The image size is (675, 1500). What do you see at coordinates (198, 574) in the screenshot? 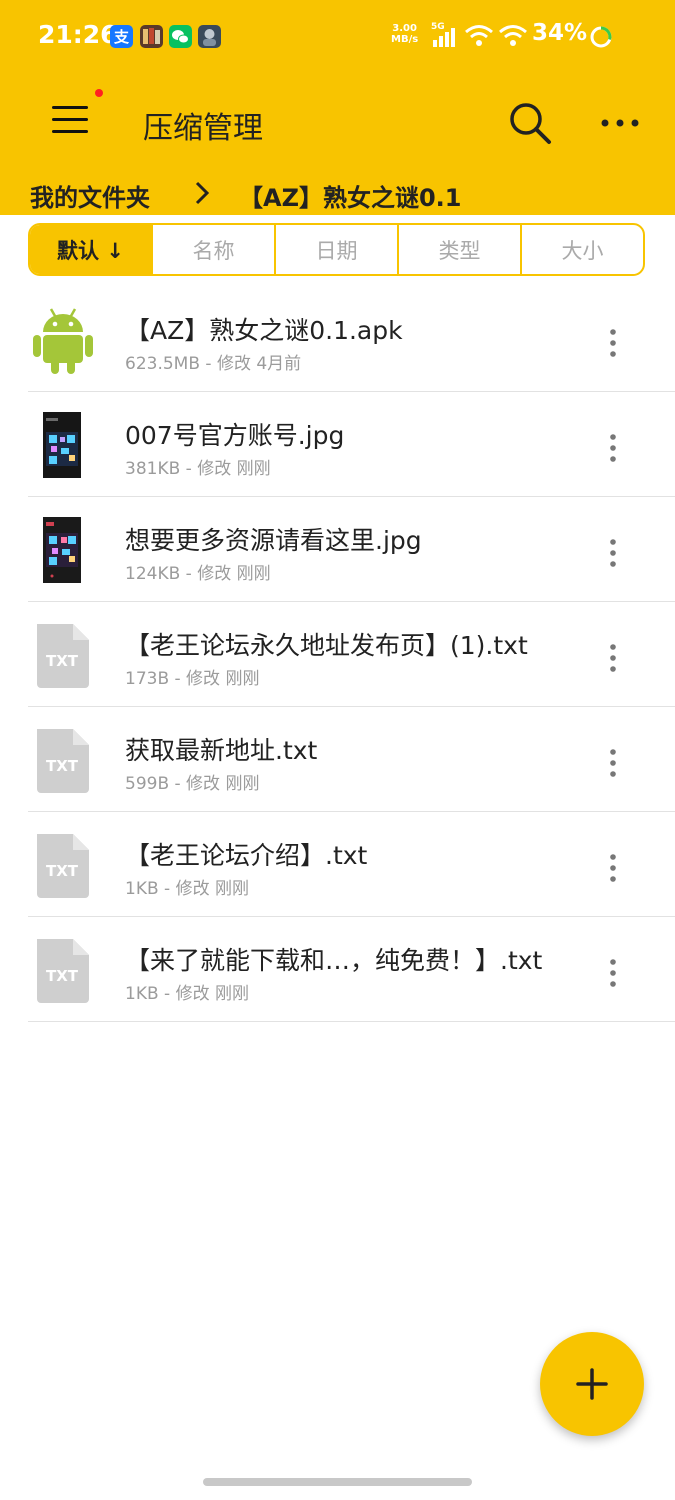
I see `file-meta: 124KB - 修改 刚刚` at bounding box center [198, 574].